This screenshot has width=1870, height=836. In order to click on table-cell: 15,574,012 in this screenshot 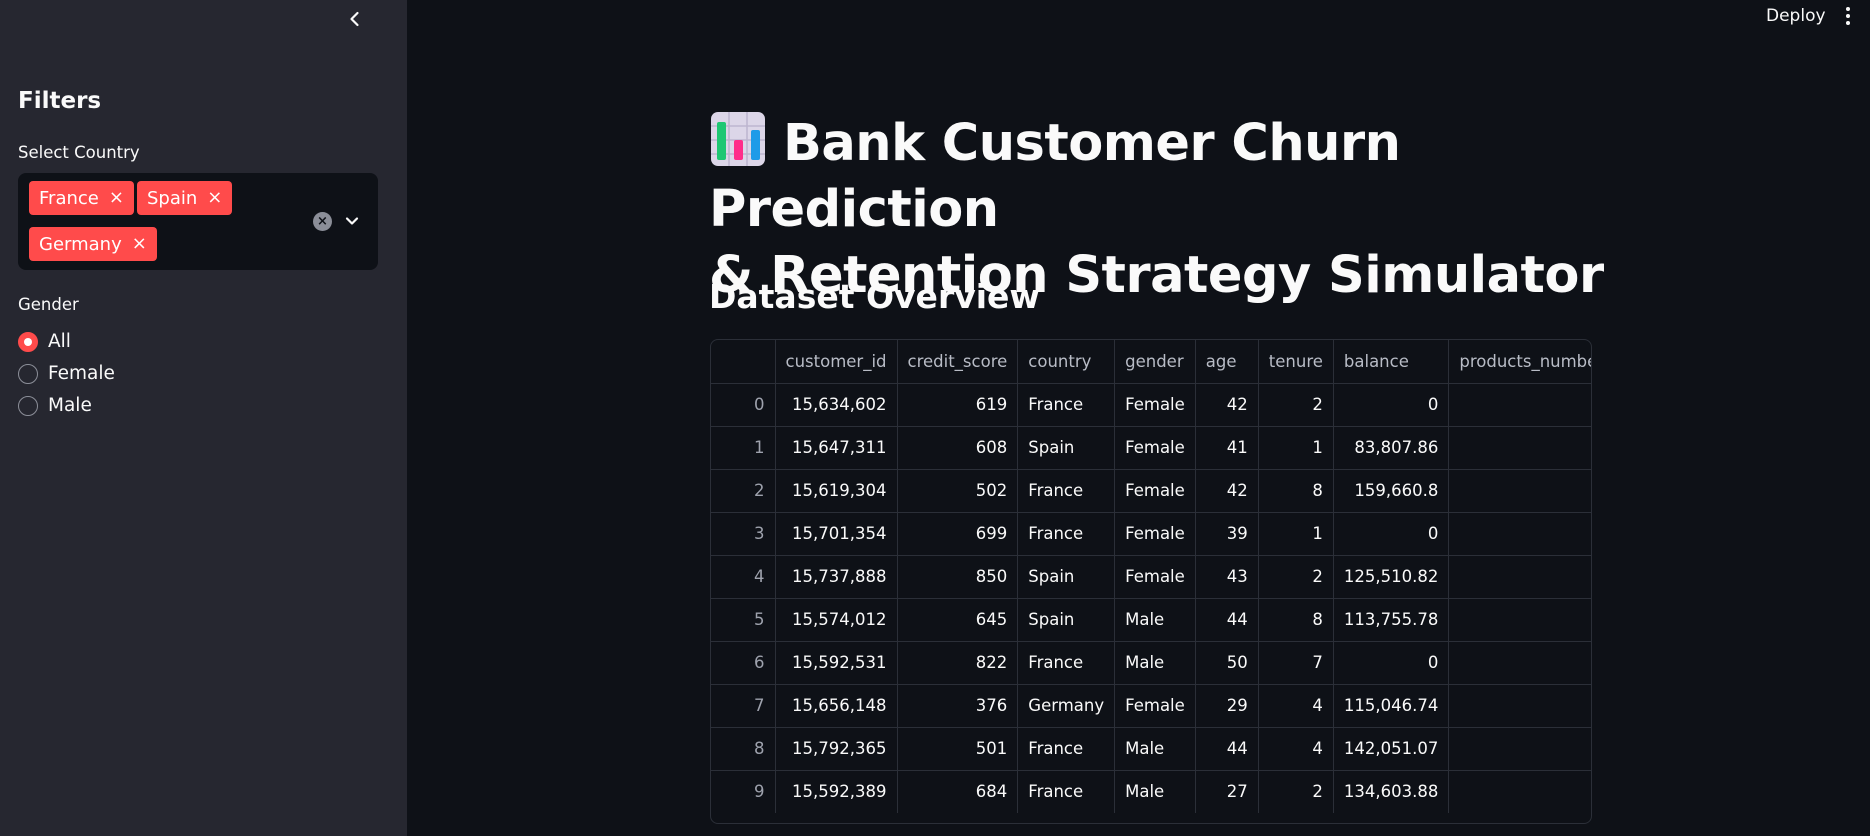, I will do `click(836, 620)`.